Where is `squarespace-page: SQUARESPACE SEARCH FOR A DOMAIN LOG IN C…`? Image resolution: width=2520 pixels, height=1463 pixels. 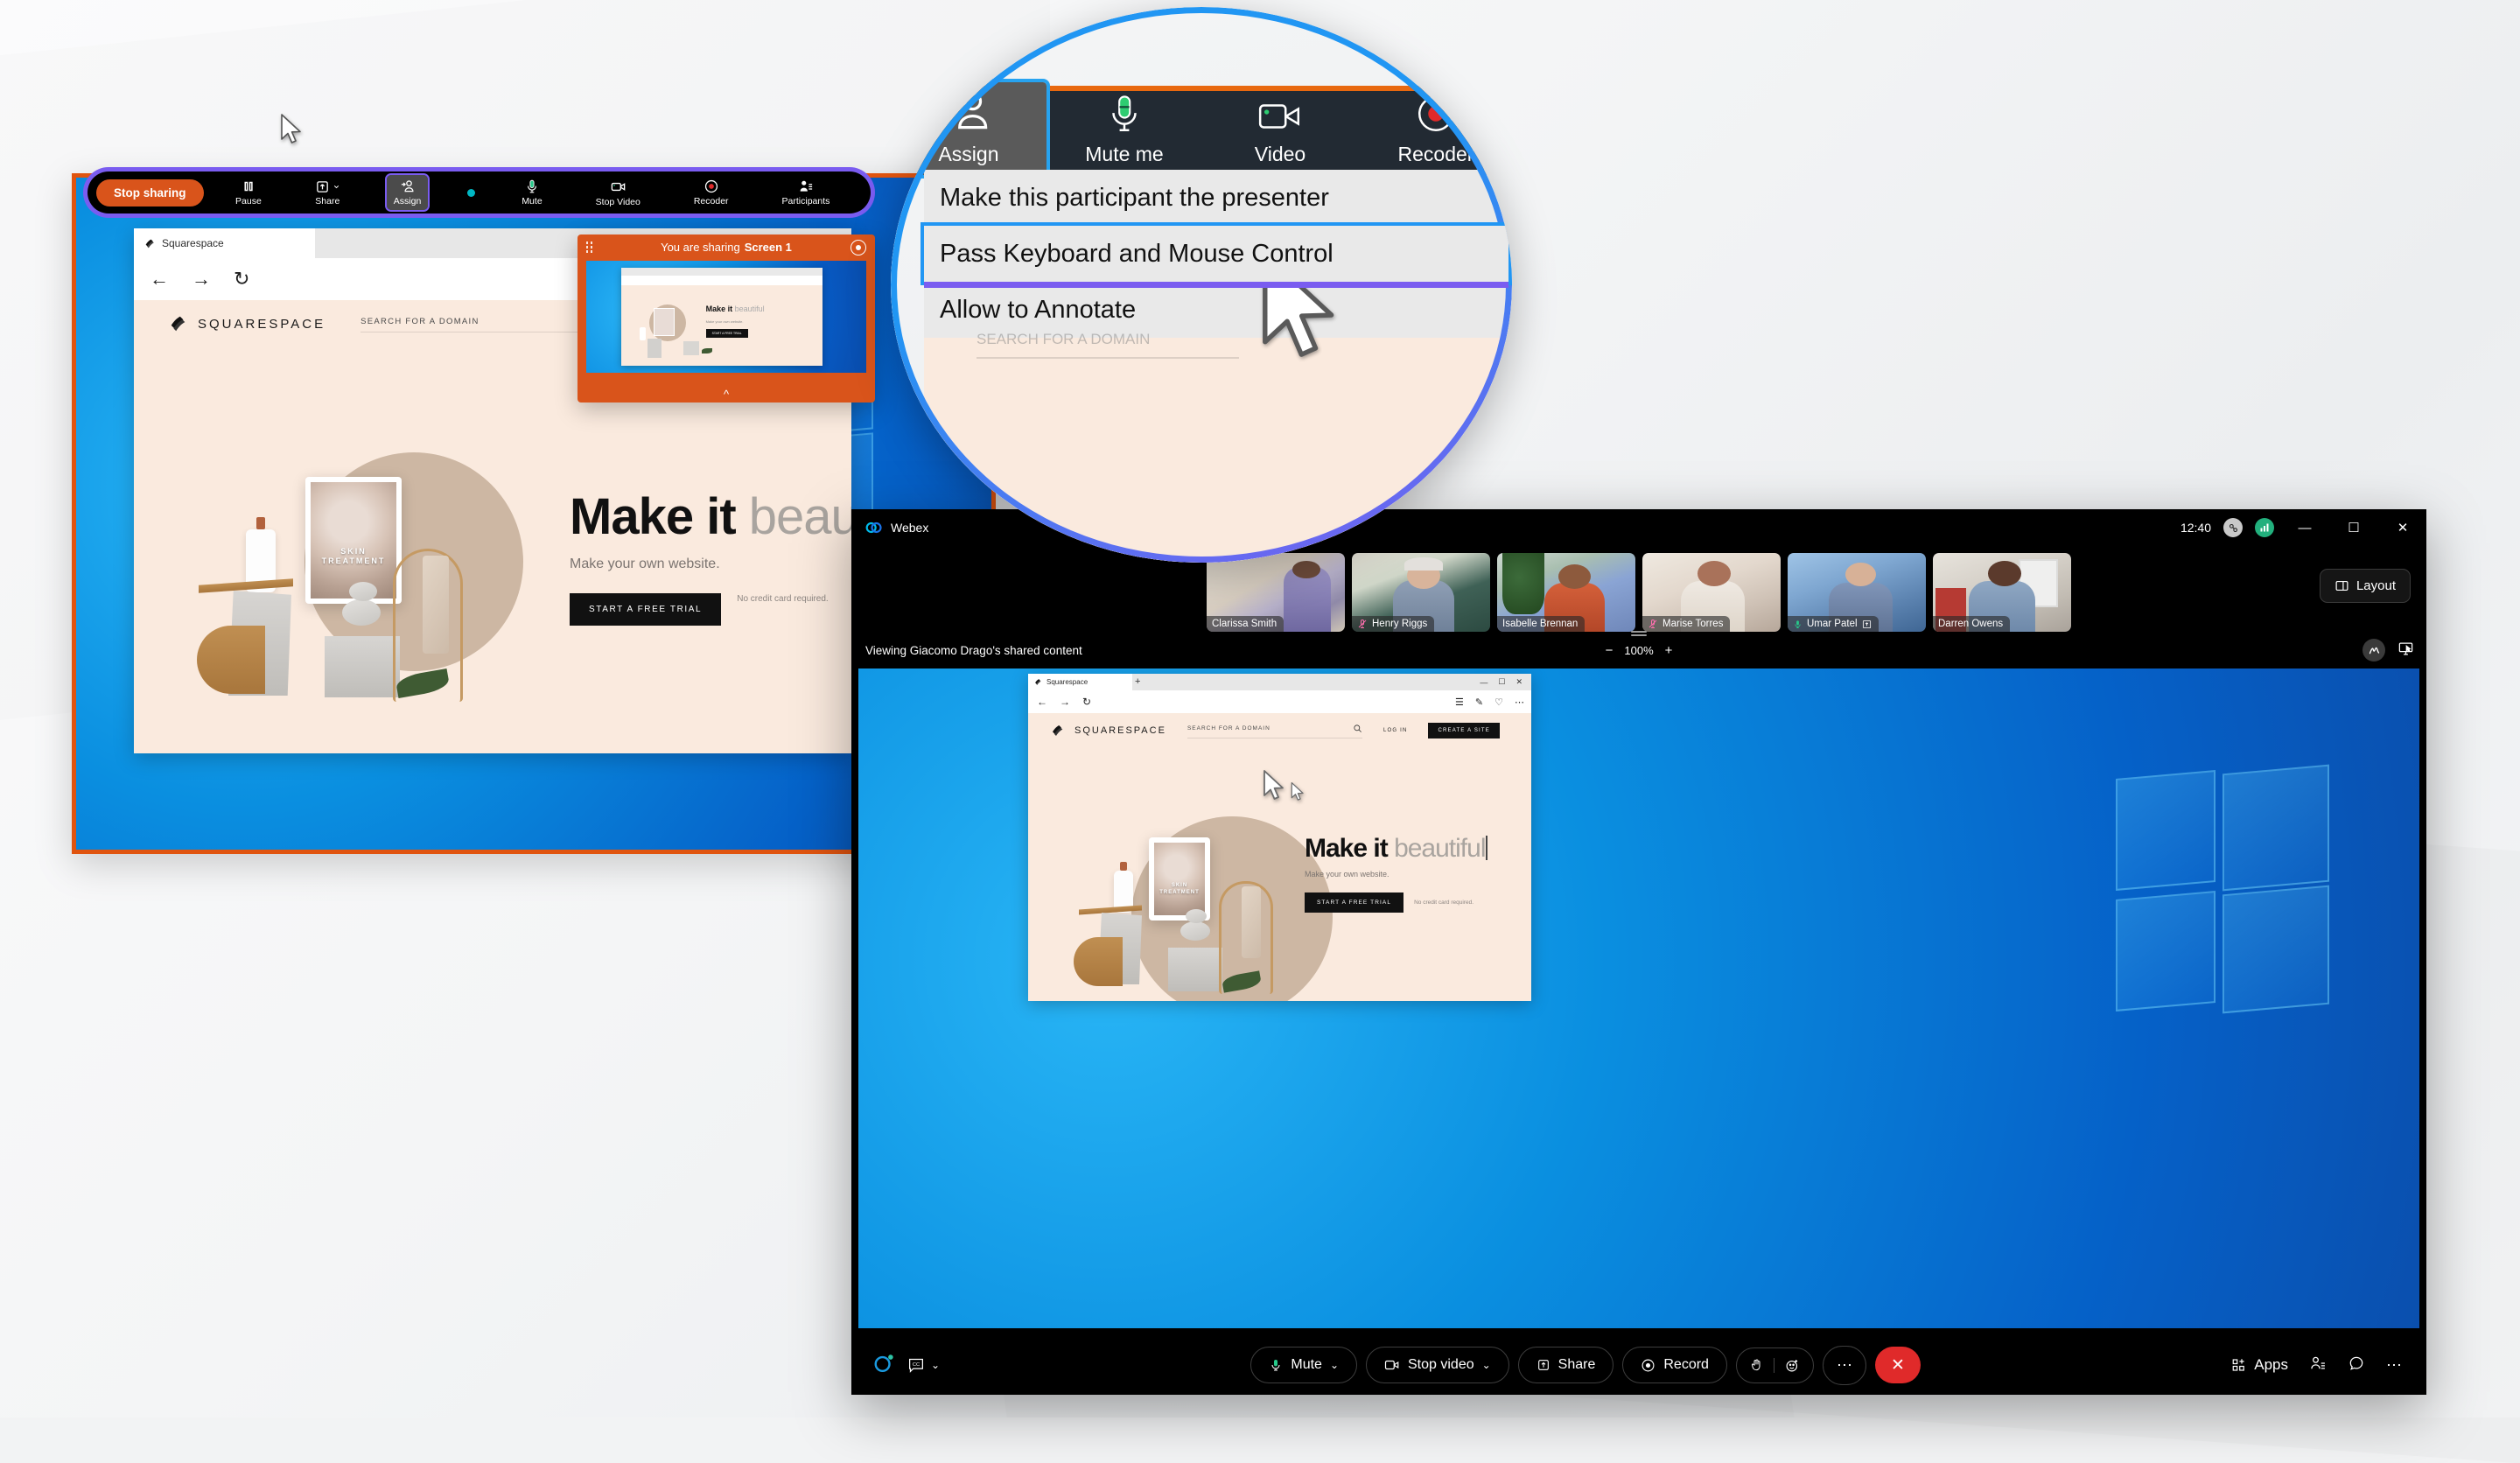
squarespace-page: SQUARESPACE SEARCH FOR A DOMAIN LOG IN C… is located at coordinates (1279, 857).